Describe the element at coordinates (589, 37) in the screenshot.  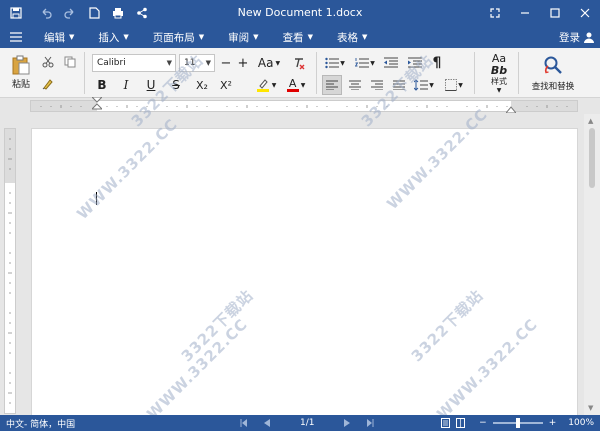
I see `user-icon` at that location.